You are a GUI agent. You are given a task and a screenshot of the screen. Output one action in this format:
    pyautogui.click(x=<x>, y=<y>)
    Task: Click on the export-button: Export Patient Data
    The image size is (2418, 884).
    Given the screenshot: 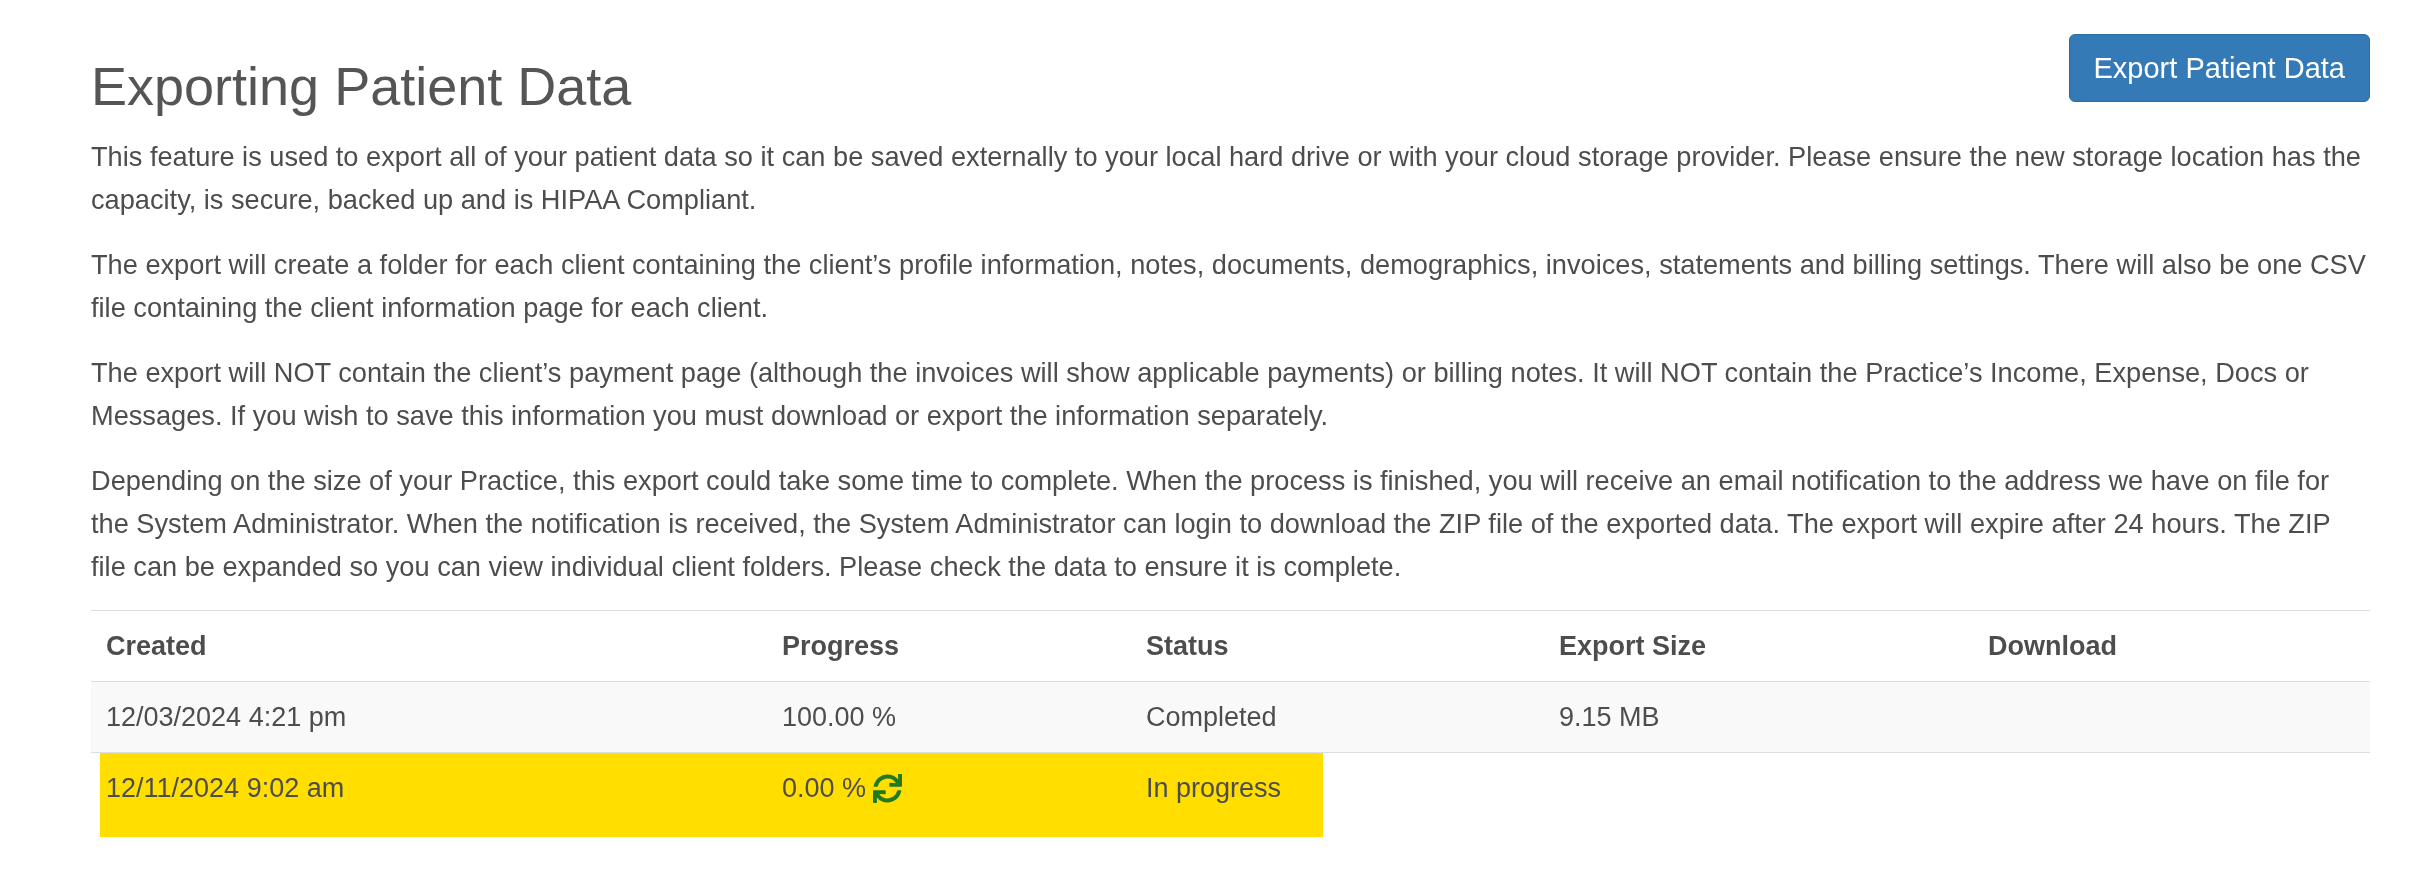 What is the action you would take?
    pyautogui.click(x=2219, y=68)
    